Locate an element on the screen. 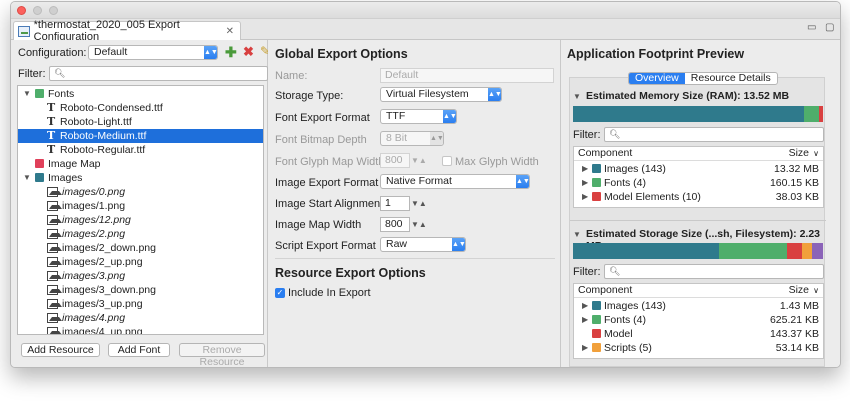  include-in-export-checkbox: ✓ is located at coordinates (280, 293).